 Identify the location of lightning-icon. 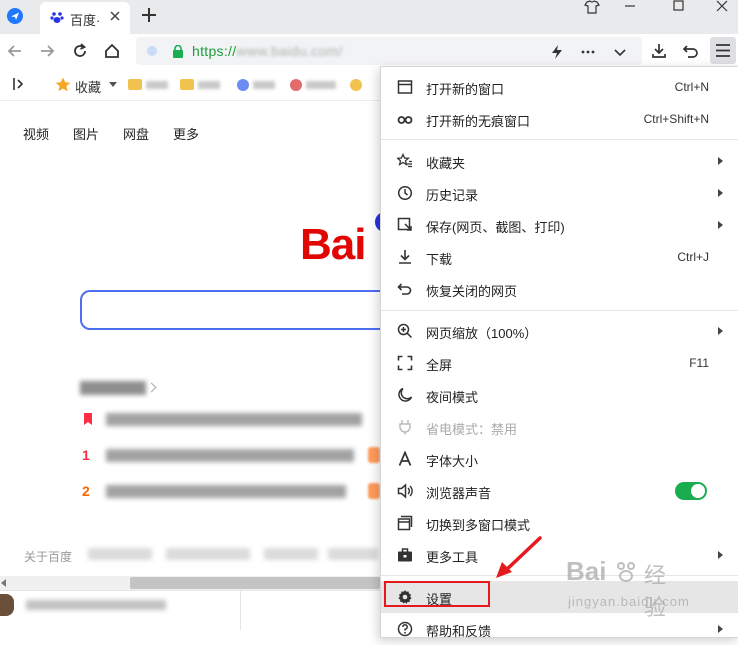
(557, 52).